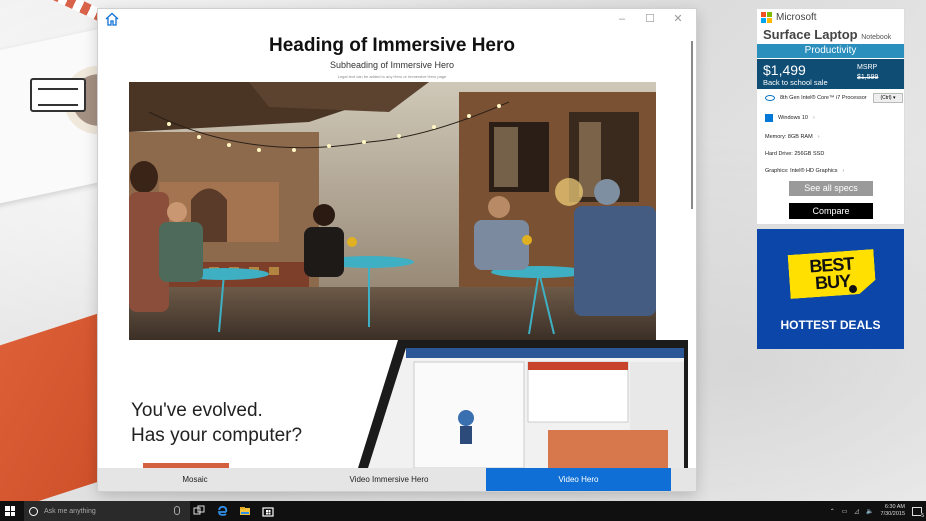  What do you see at coordinates (195, 479) in the screenshot?
I see `tab-mosaic: Mosaic` at bounding box center [195, 479].